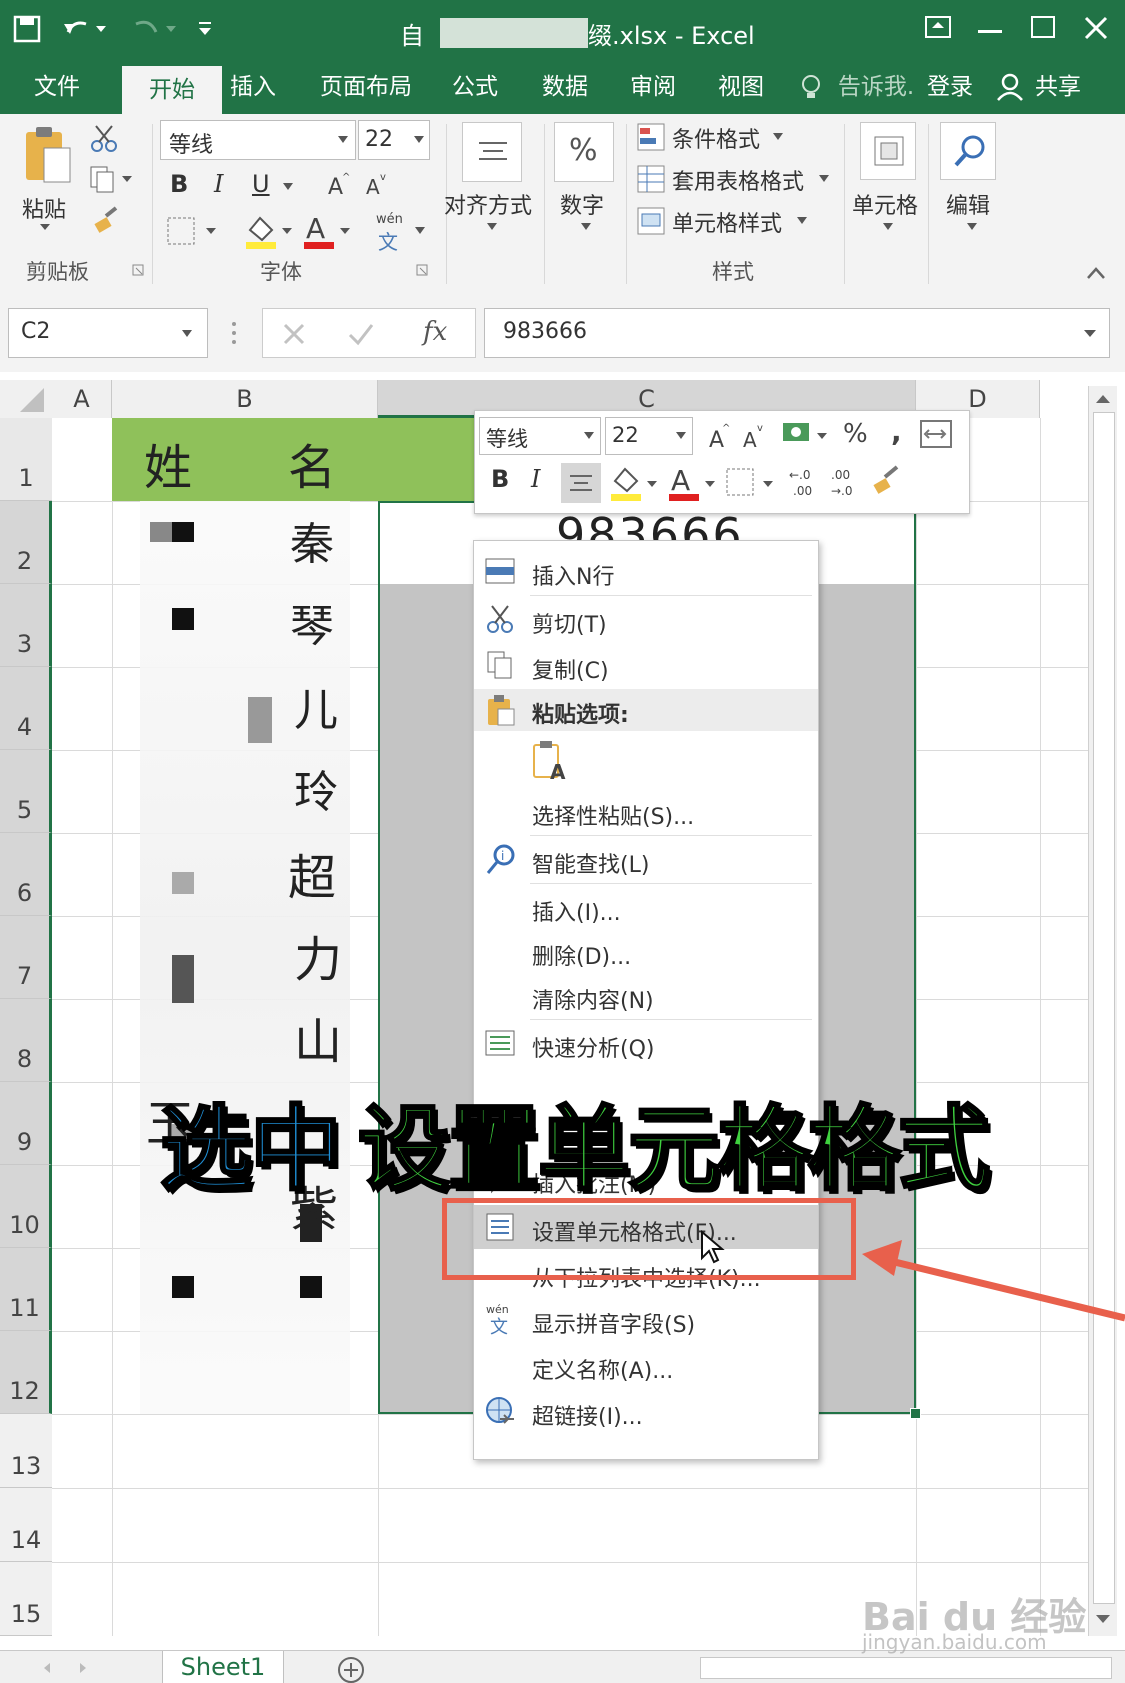 The width and height of the screenshot is (1125, 1683). Describe the element at coordinates (366, 87) in the screenshot. I see `tab-page-layout: 页面布局` at that location.